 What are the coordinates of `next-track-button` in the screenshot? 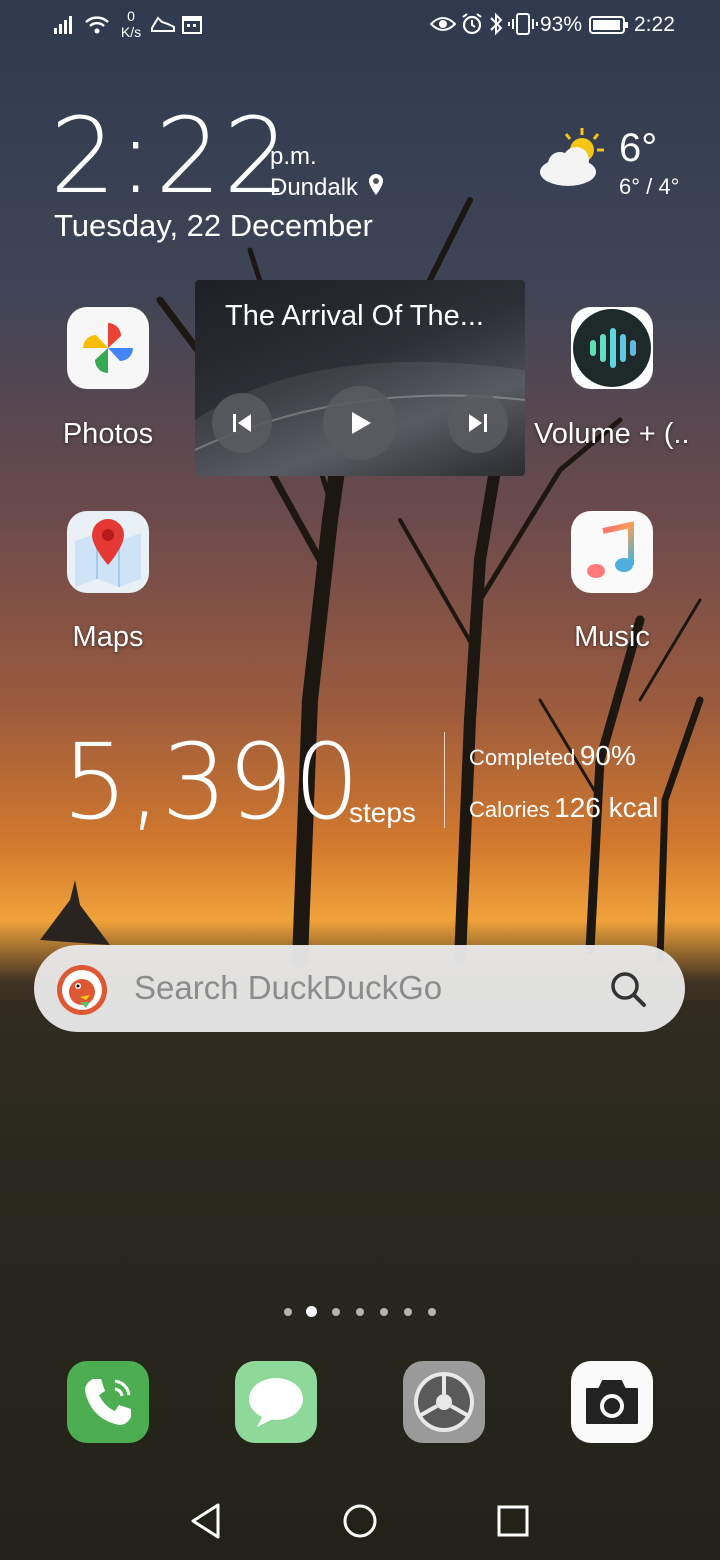 It's located at (478, 423).